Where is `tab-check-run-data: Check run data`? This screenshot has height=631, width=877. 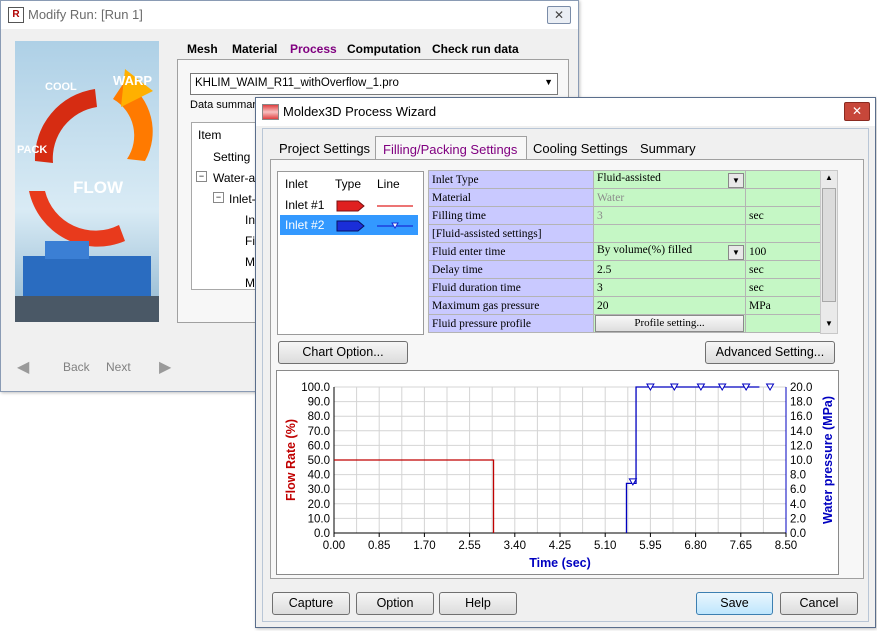 tab-check-run-data: Check run data is located at coordinates (475, 49).